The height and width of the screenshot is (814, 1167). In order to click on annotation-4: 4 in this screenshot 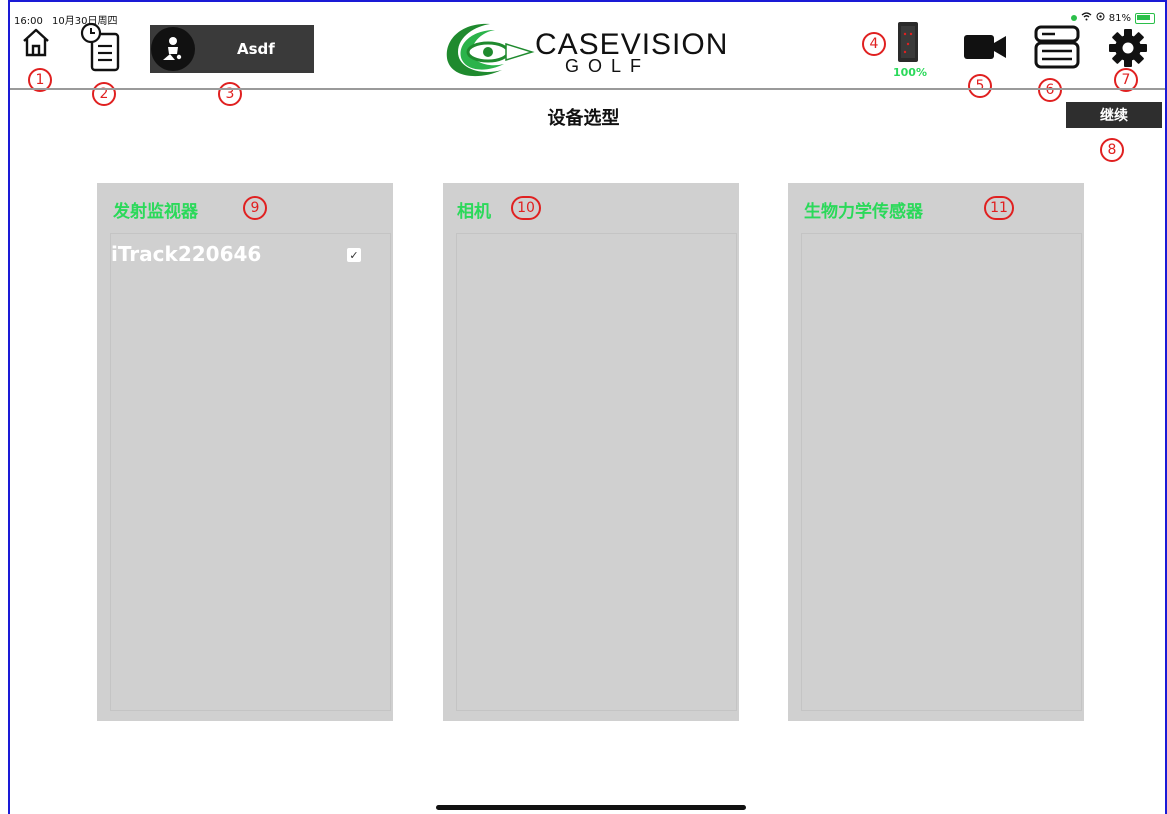, I will do `click(874, 44)`.